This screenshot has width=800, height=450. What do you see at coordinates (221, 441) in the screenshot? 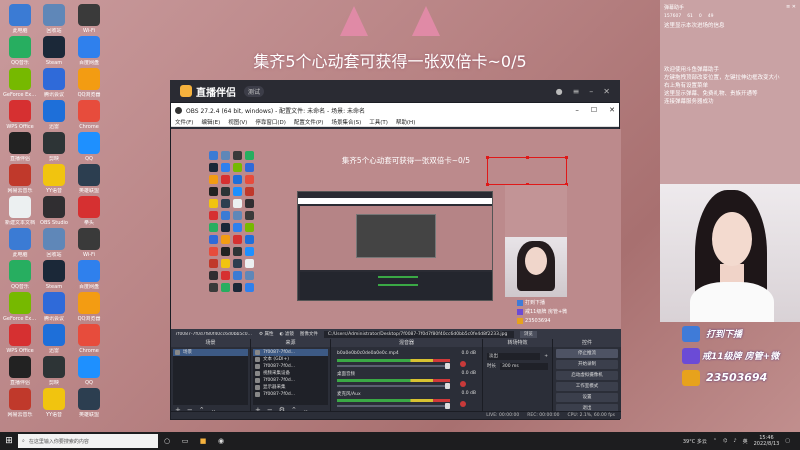
I see `obs-taskbar-icon: ◉` at bounding box center [221, 441].